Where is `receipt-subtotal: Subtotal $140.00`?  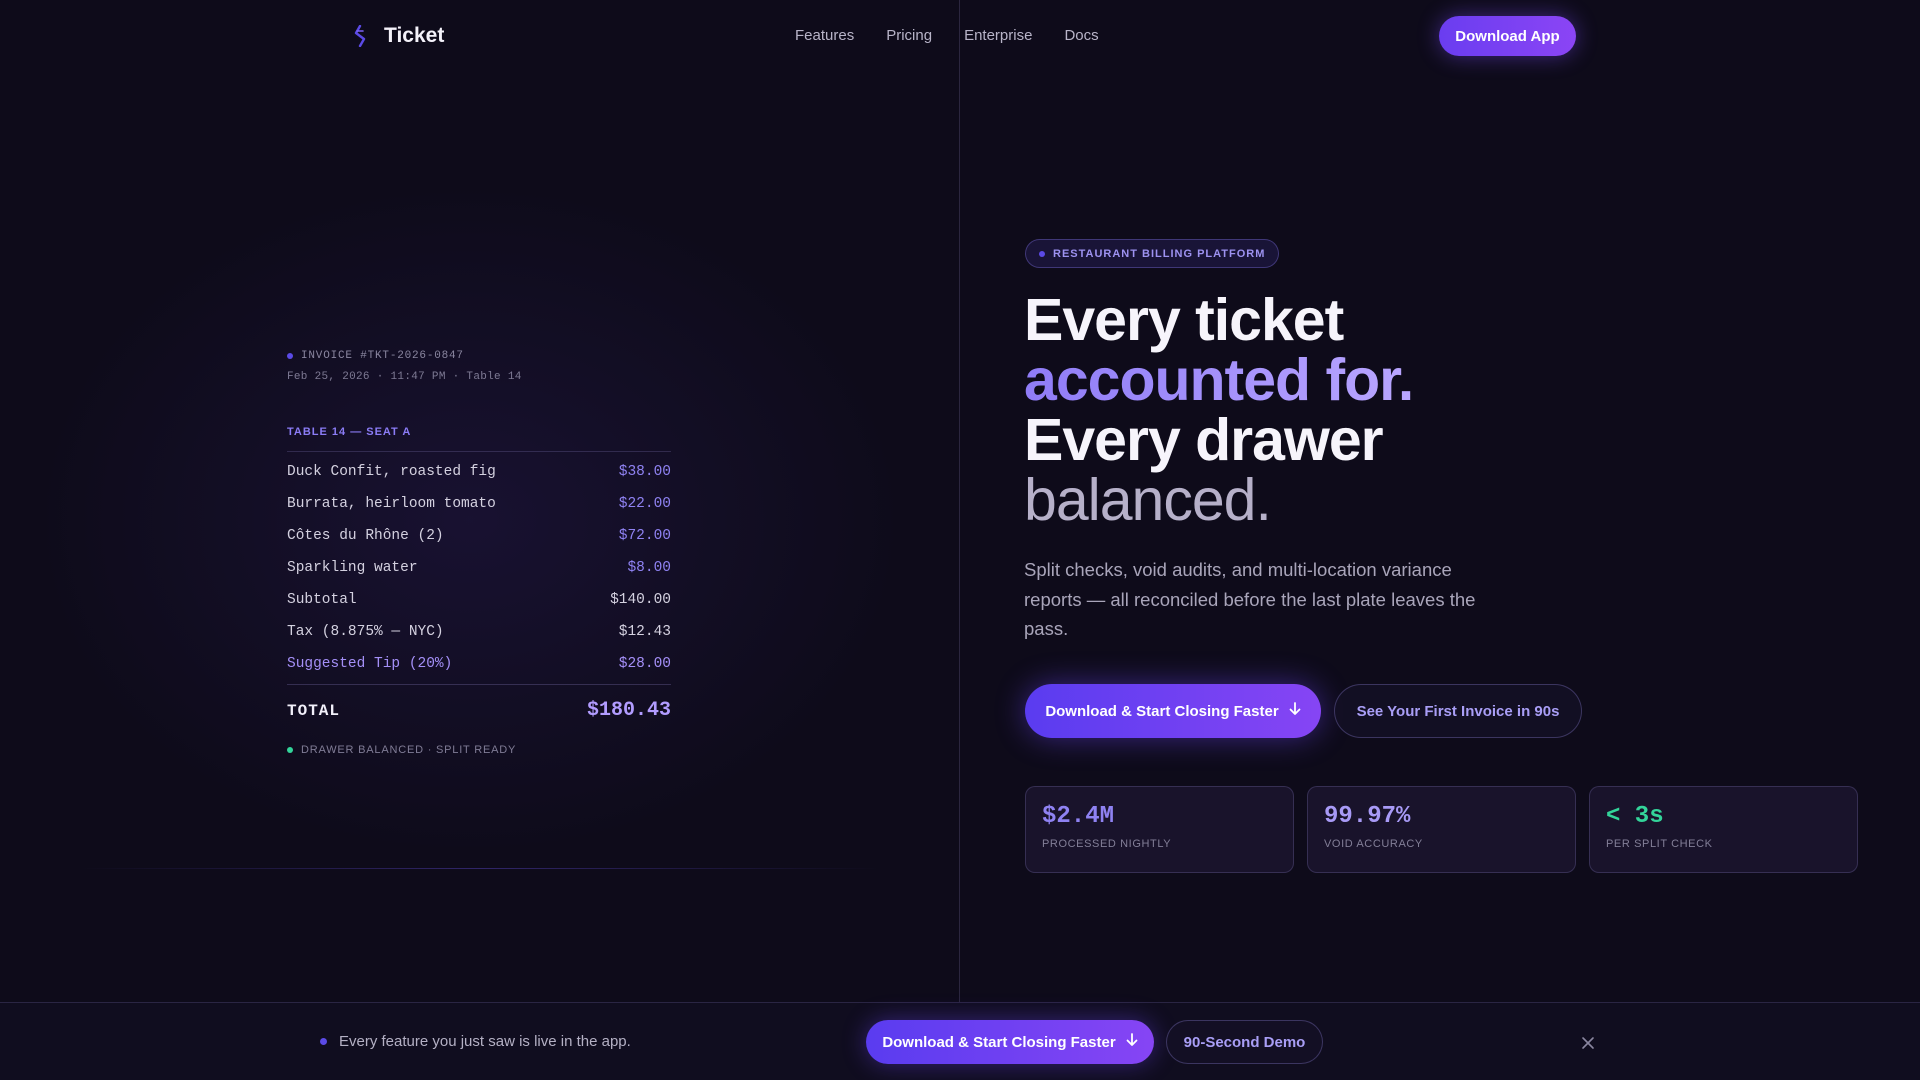 receipt-subtotal: Subtotal $140.00 is located at coordinates (479, 600).